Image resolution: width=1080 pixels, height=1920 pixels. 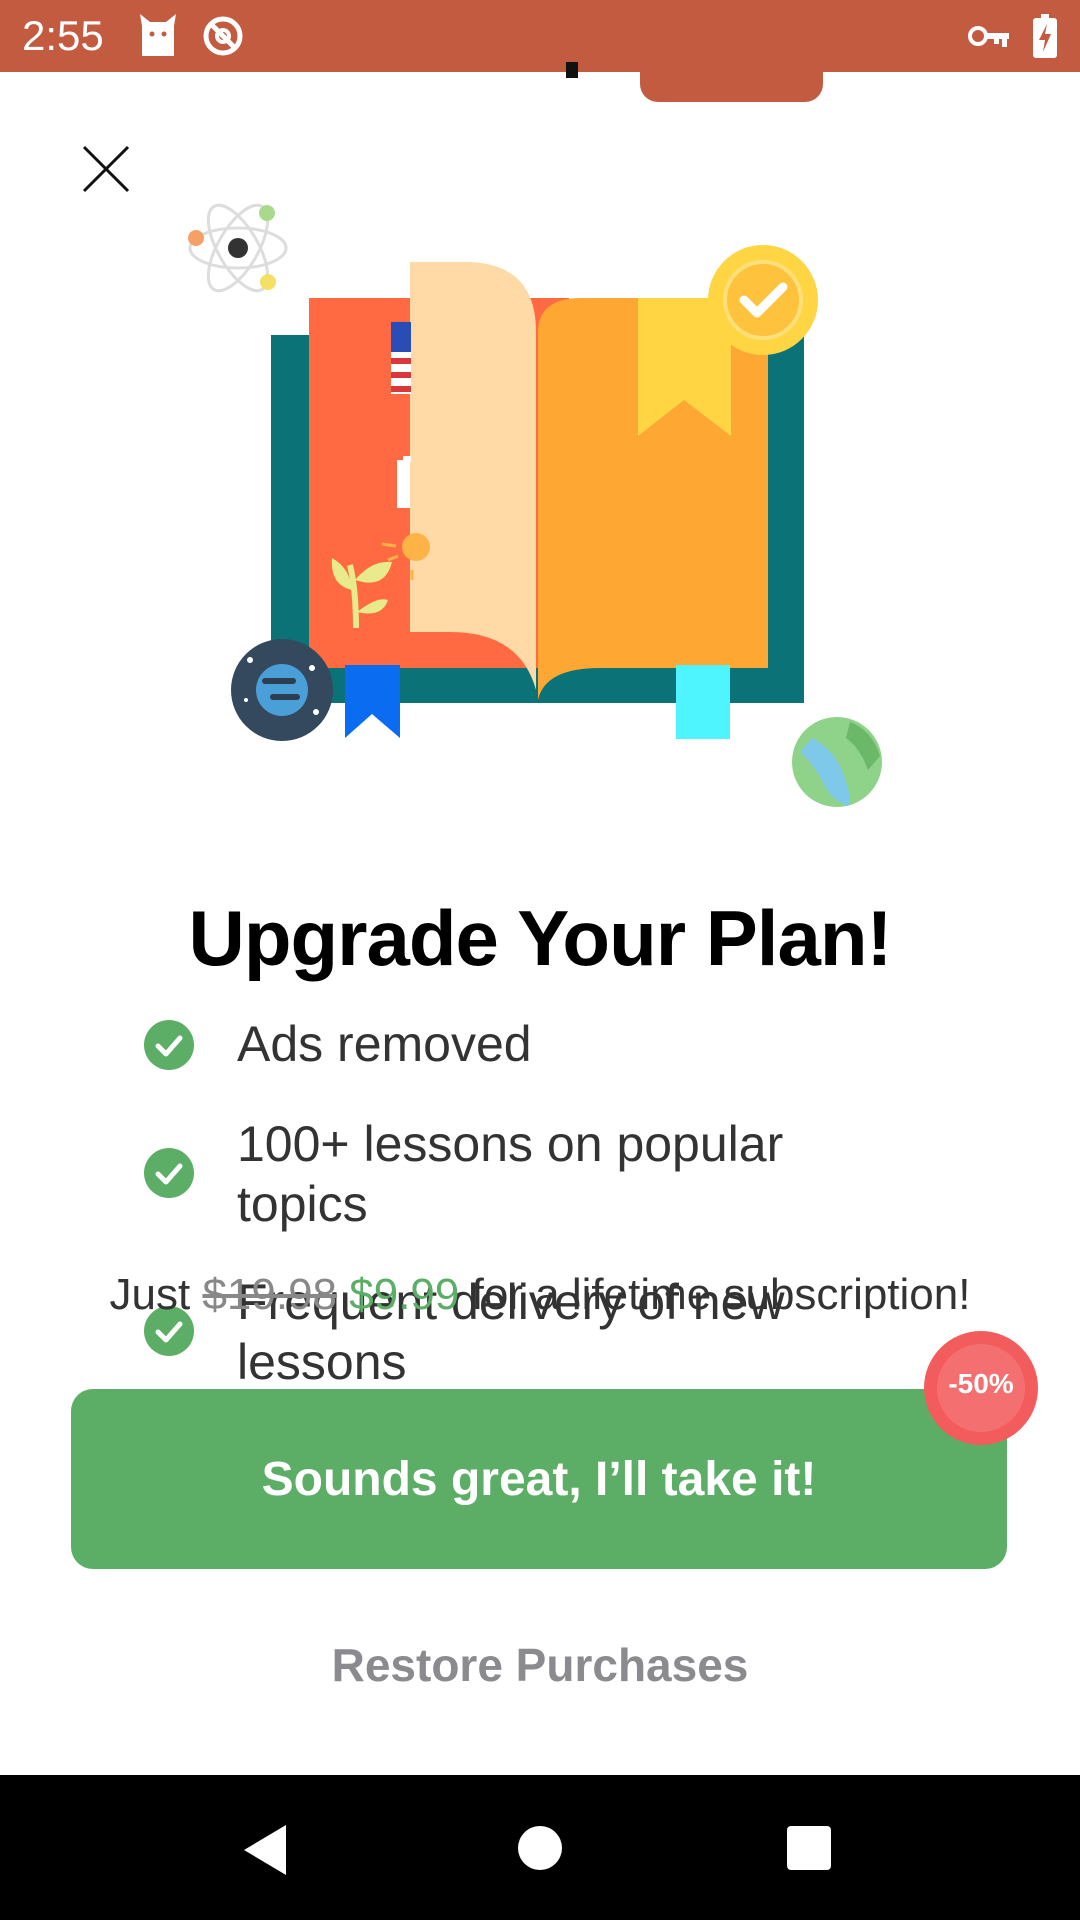 What do you see at coordinates (282, 690) in the screenshot?
I see `planet-icon` at bounding box center [282, 690].